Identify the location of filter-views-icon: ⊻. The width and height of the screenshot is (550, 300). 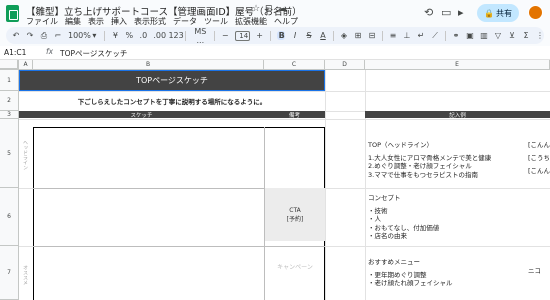
(512, 35).